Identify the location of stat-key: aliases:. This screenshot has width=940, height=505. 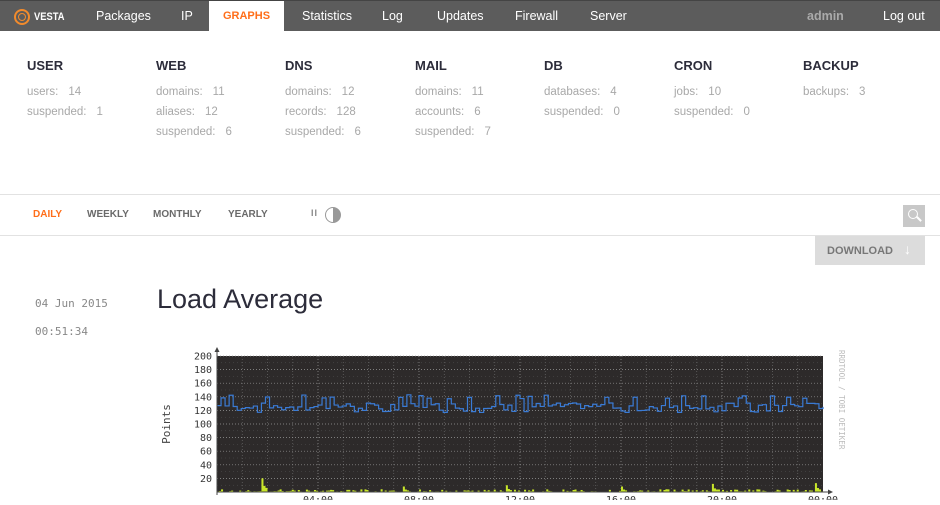
(175, 112).